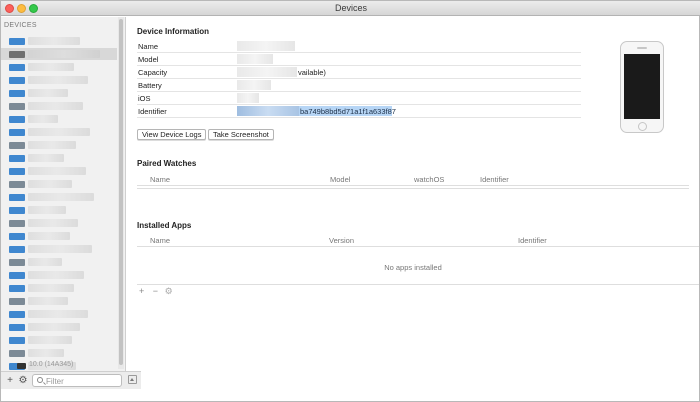  I want to click on info-value: vailable), so click(312, 72).